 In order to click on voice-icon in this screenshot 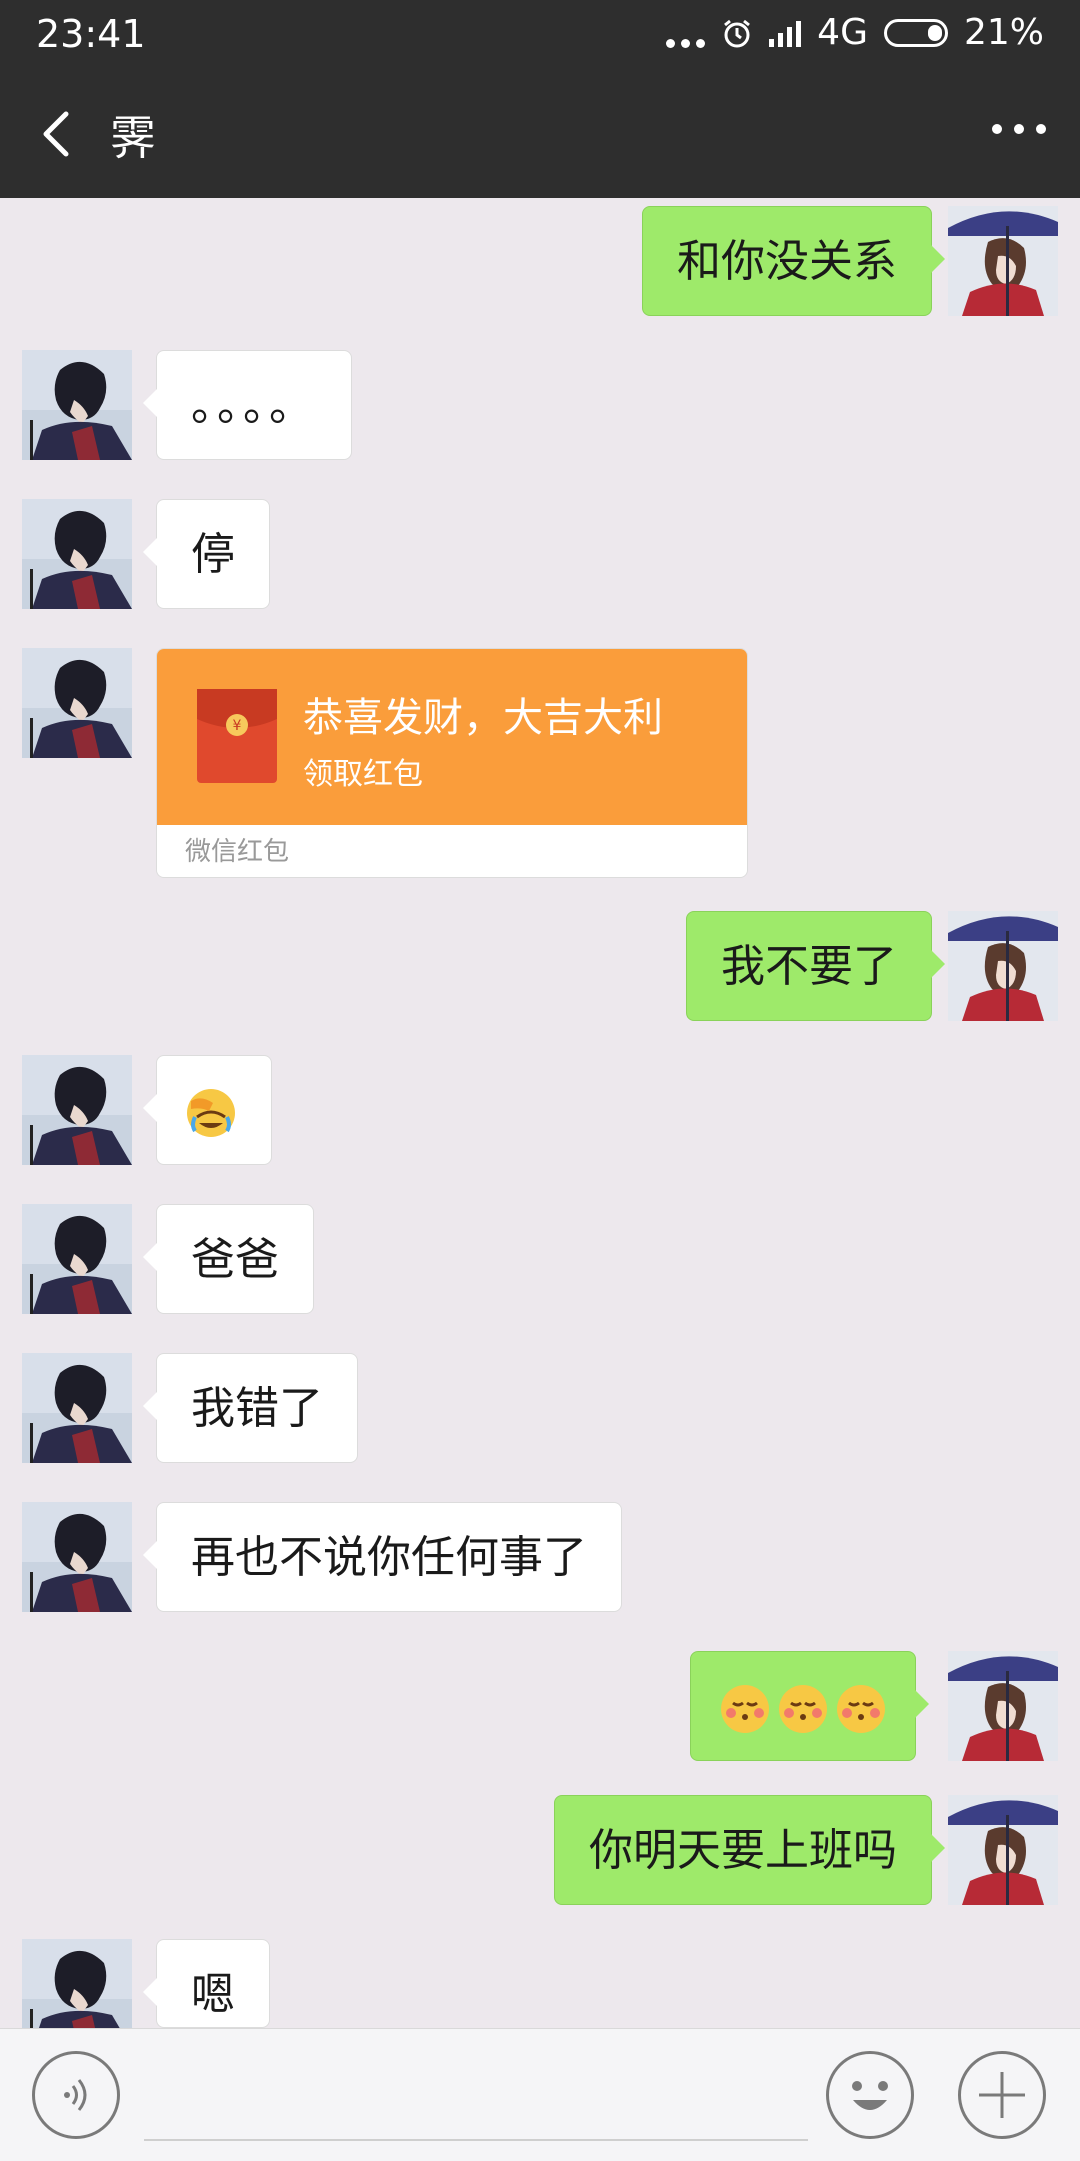, I will do `click(75, 2095)`.